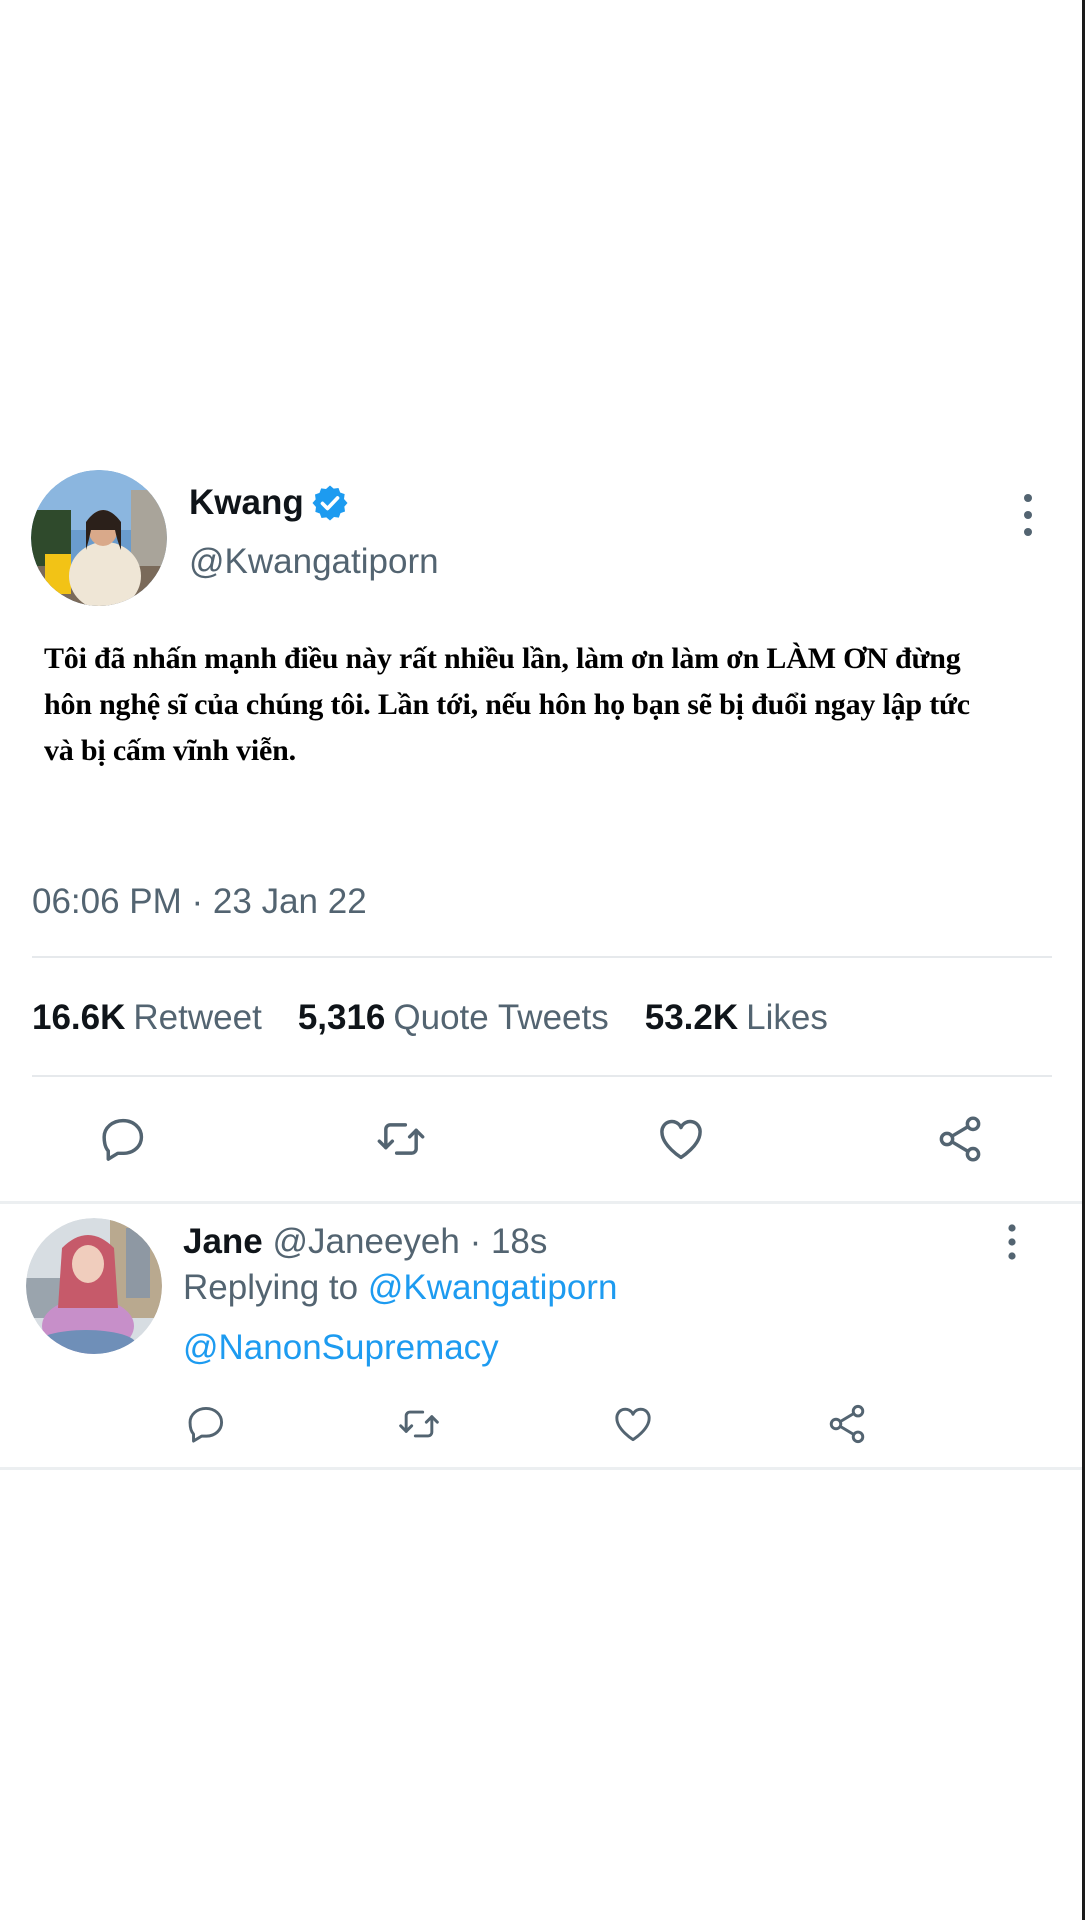 The width and height of the screenshot is (1085, 1920). Describe the element at coordinates (787, 1017) in the screenshot. I see `likes-label: Likes` at that location.